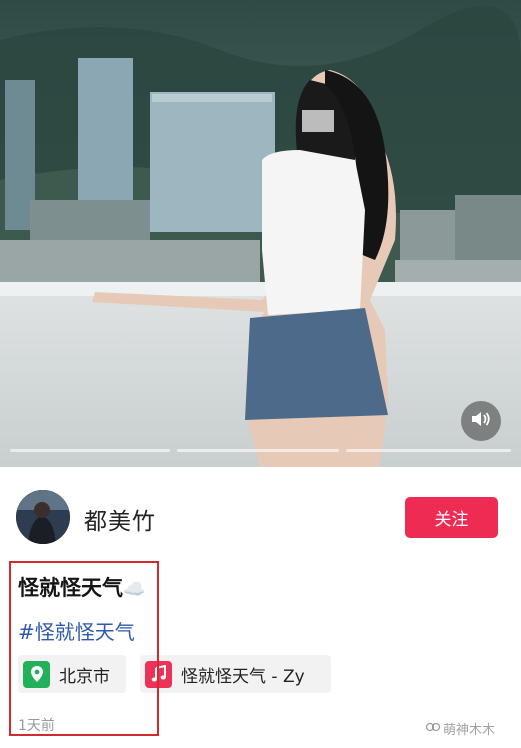 This screenshot has height=748, width=521. I want to click on location-label: 北京市, so click(84, 676).